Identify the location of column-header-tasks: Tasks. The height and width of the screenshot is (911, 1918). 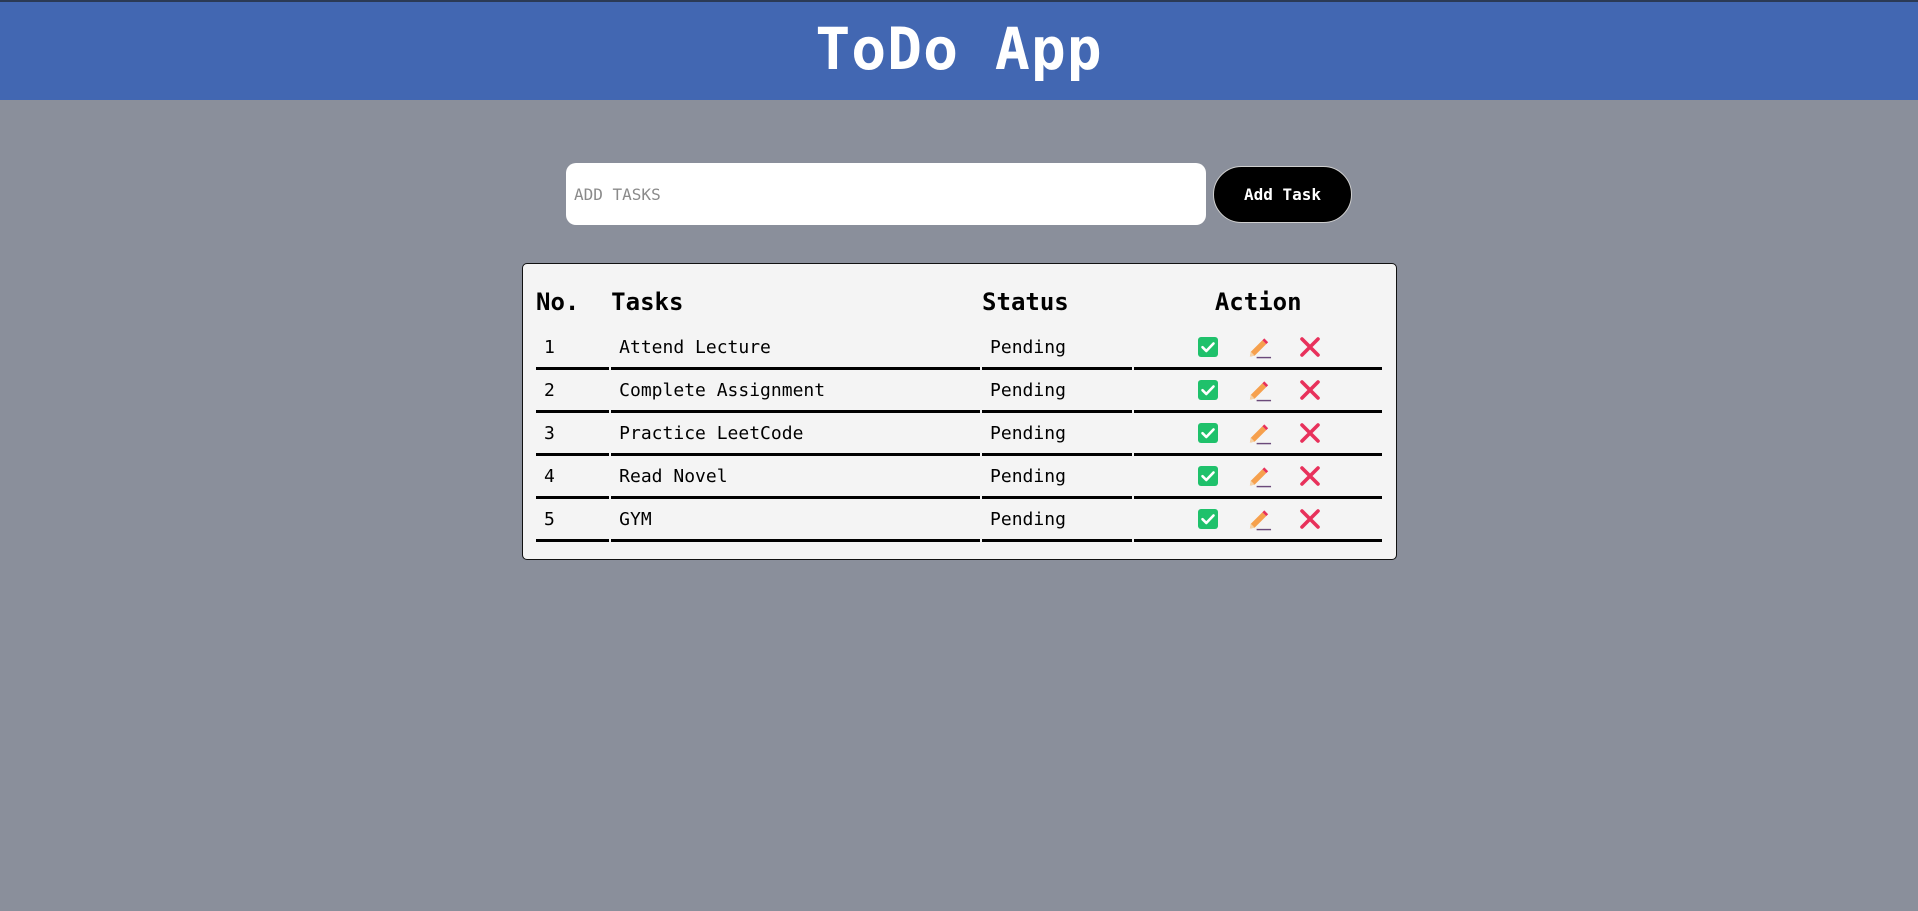
(647, 302).